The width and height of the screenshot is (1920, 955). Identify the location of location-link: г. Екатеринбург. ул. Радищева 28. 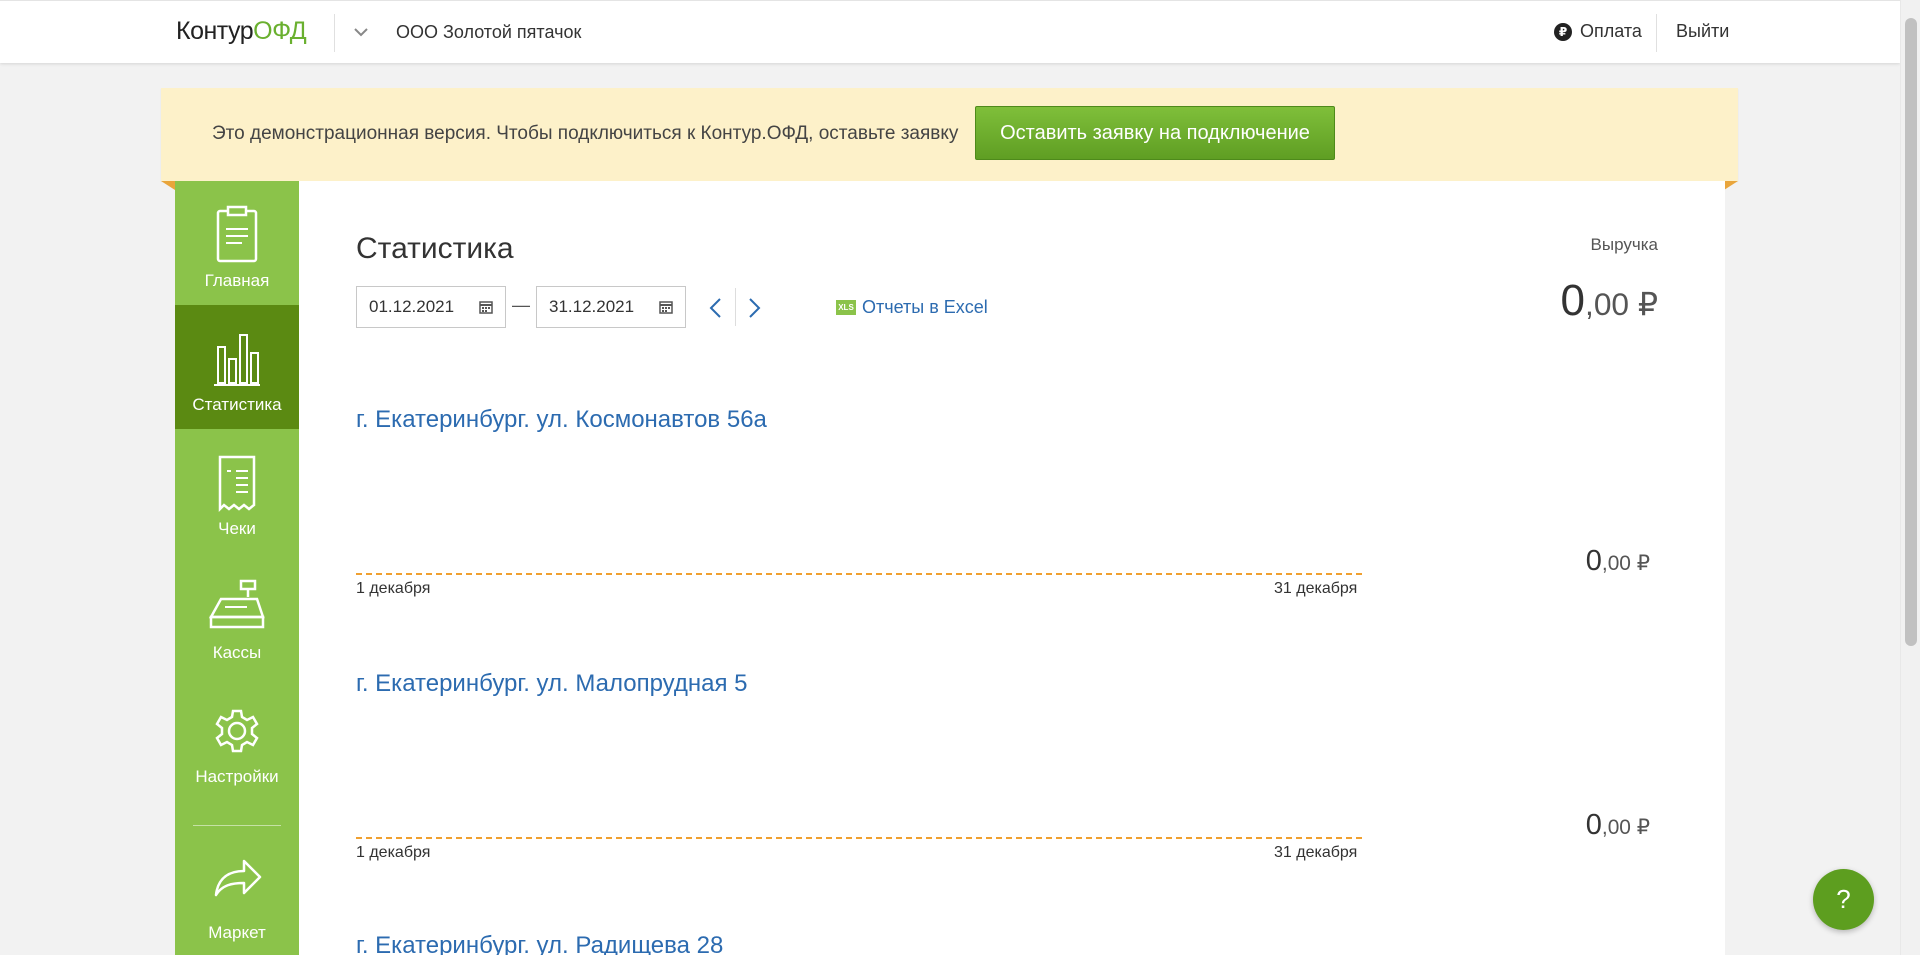
(539, 943).